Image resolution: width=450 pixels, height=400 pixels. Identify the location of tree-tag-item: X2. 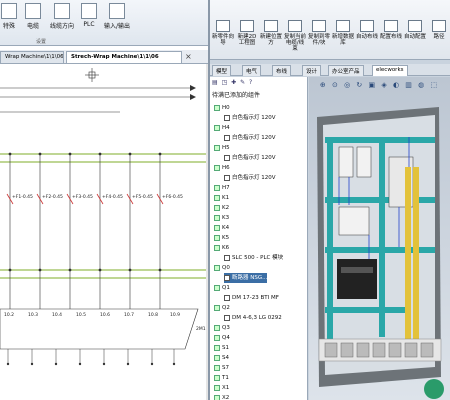
(221, 396).